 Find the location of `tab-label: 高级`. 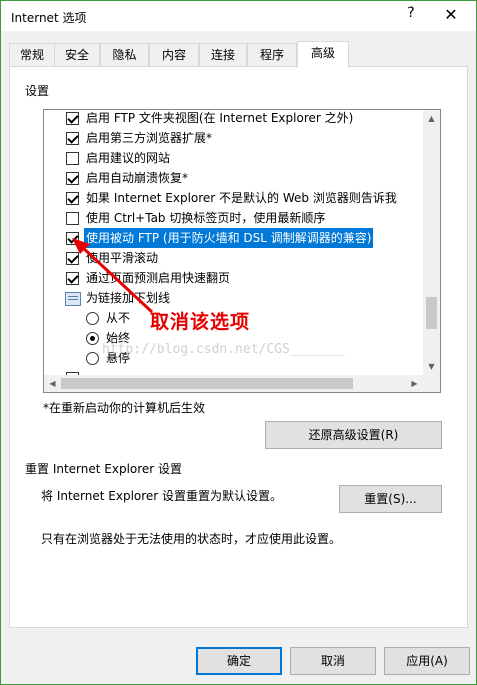

tab-label: 高级 is located at coordinates (322, 53).